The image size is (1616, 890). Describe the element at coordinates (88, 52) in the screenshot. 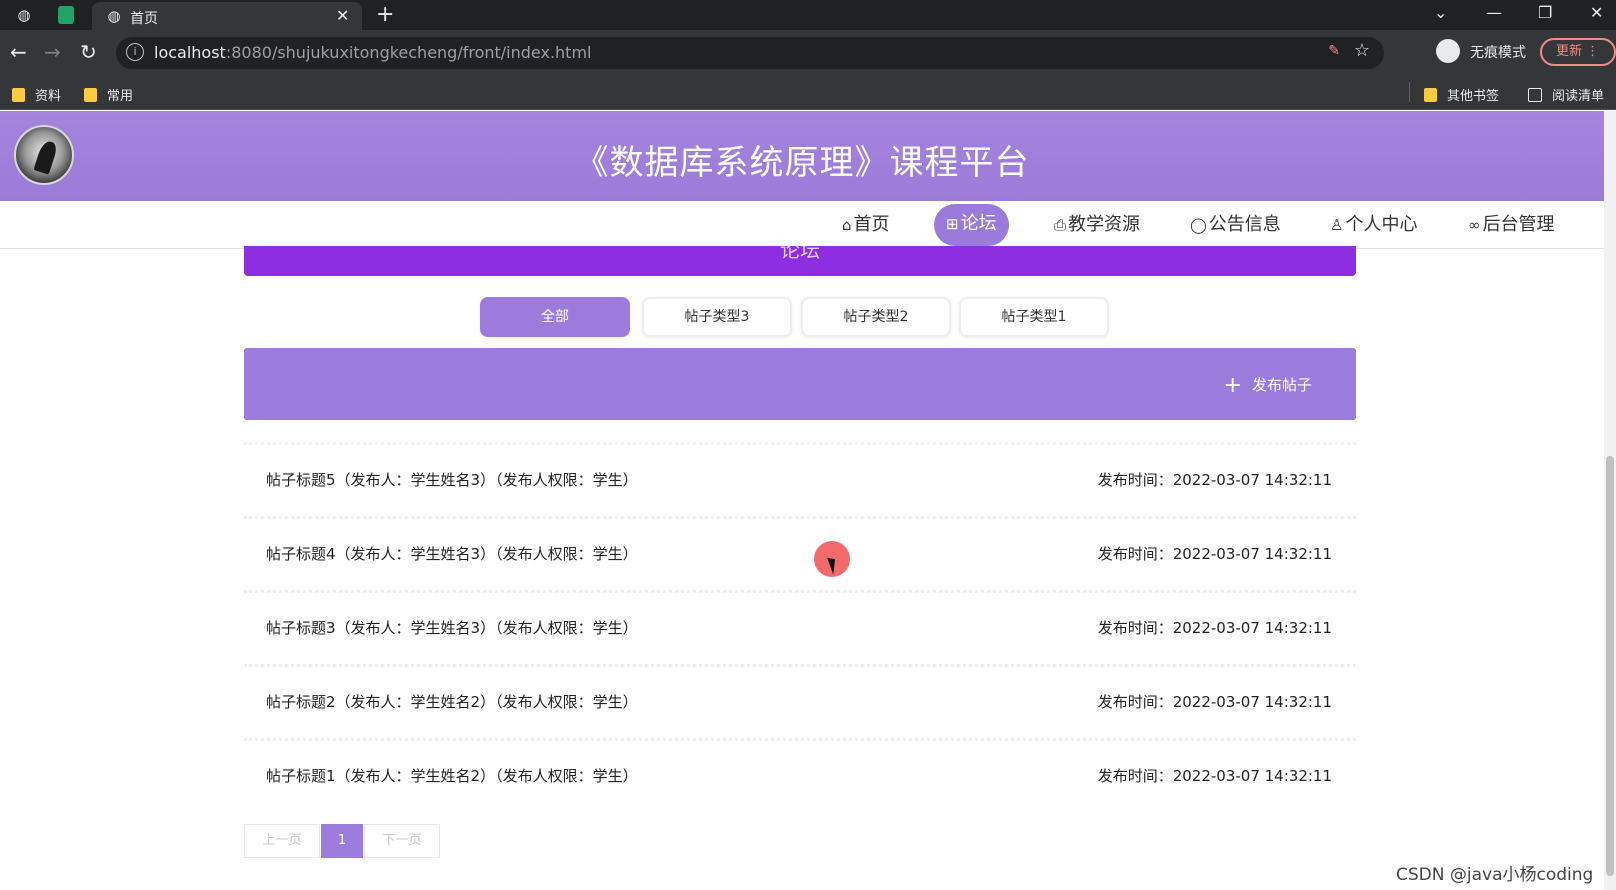

I see `reload-icon: ↻` at that location.